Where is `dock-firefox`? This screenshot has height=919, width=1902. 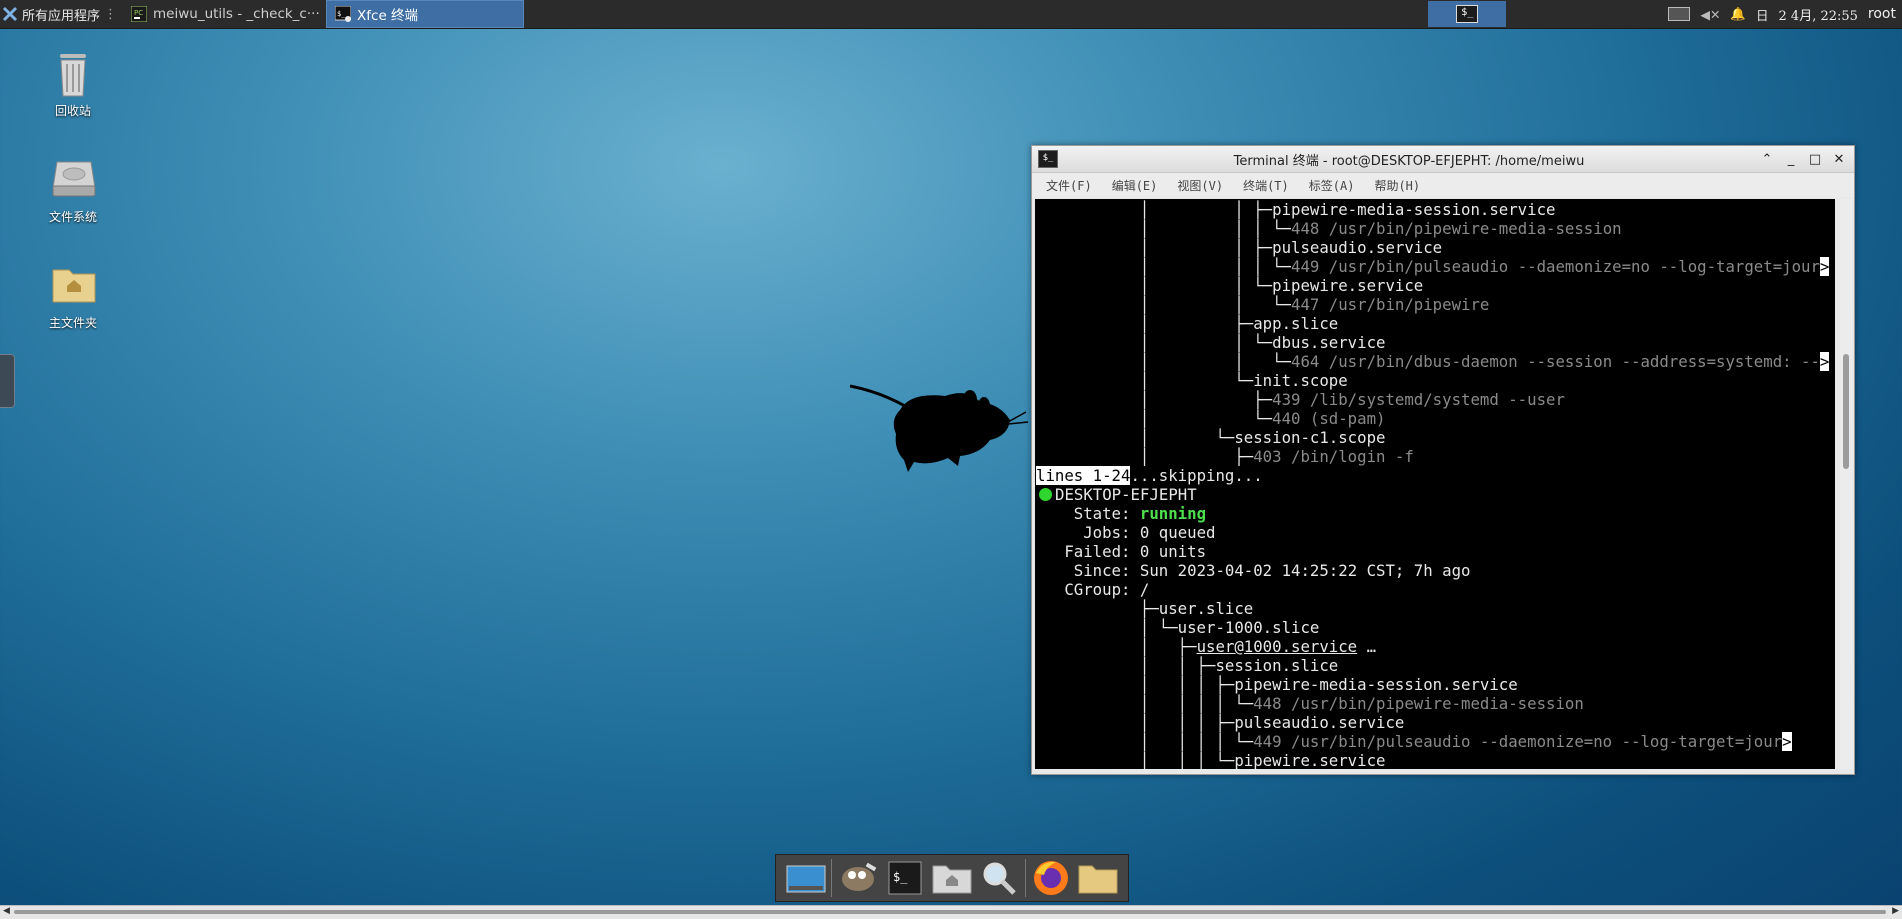
dock-firefox is located at coordinates (1051, 878).